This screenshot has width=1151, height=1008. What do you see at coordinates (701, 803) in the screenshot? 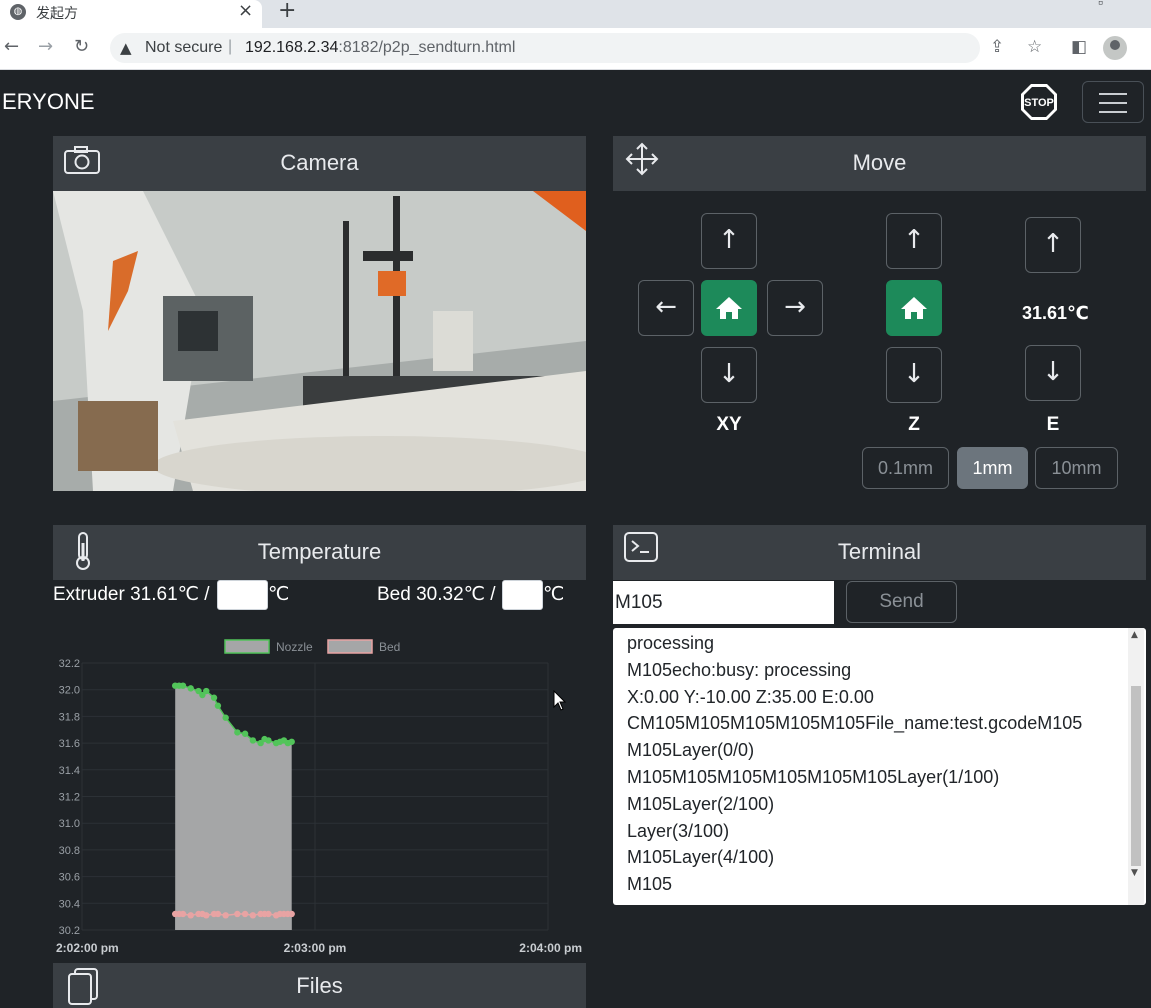
I see `terminal-line: M105Layer(2/100)` at bounding box center [701, 803].